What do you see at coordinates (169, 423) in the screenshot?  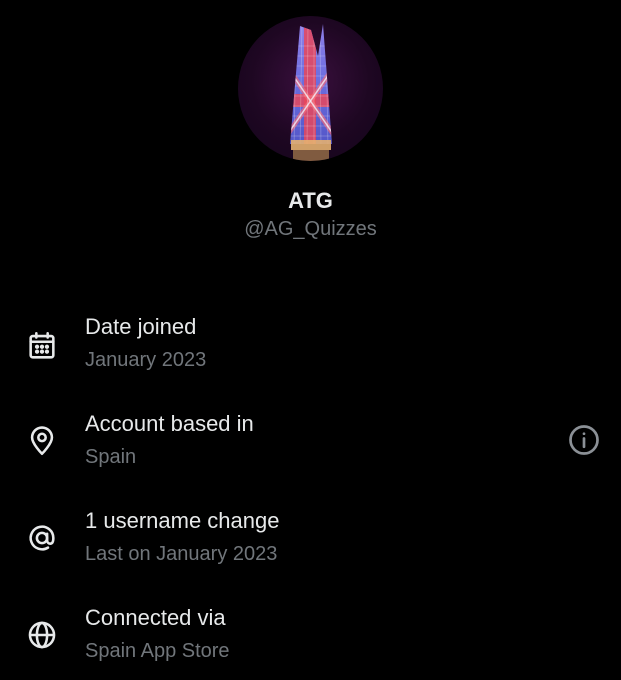 I see `account-based-in-title: Account based in` at bounding box center [169, 423].